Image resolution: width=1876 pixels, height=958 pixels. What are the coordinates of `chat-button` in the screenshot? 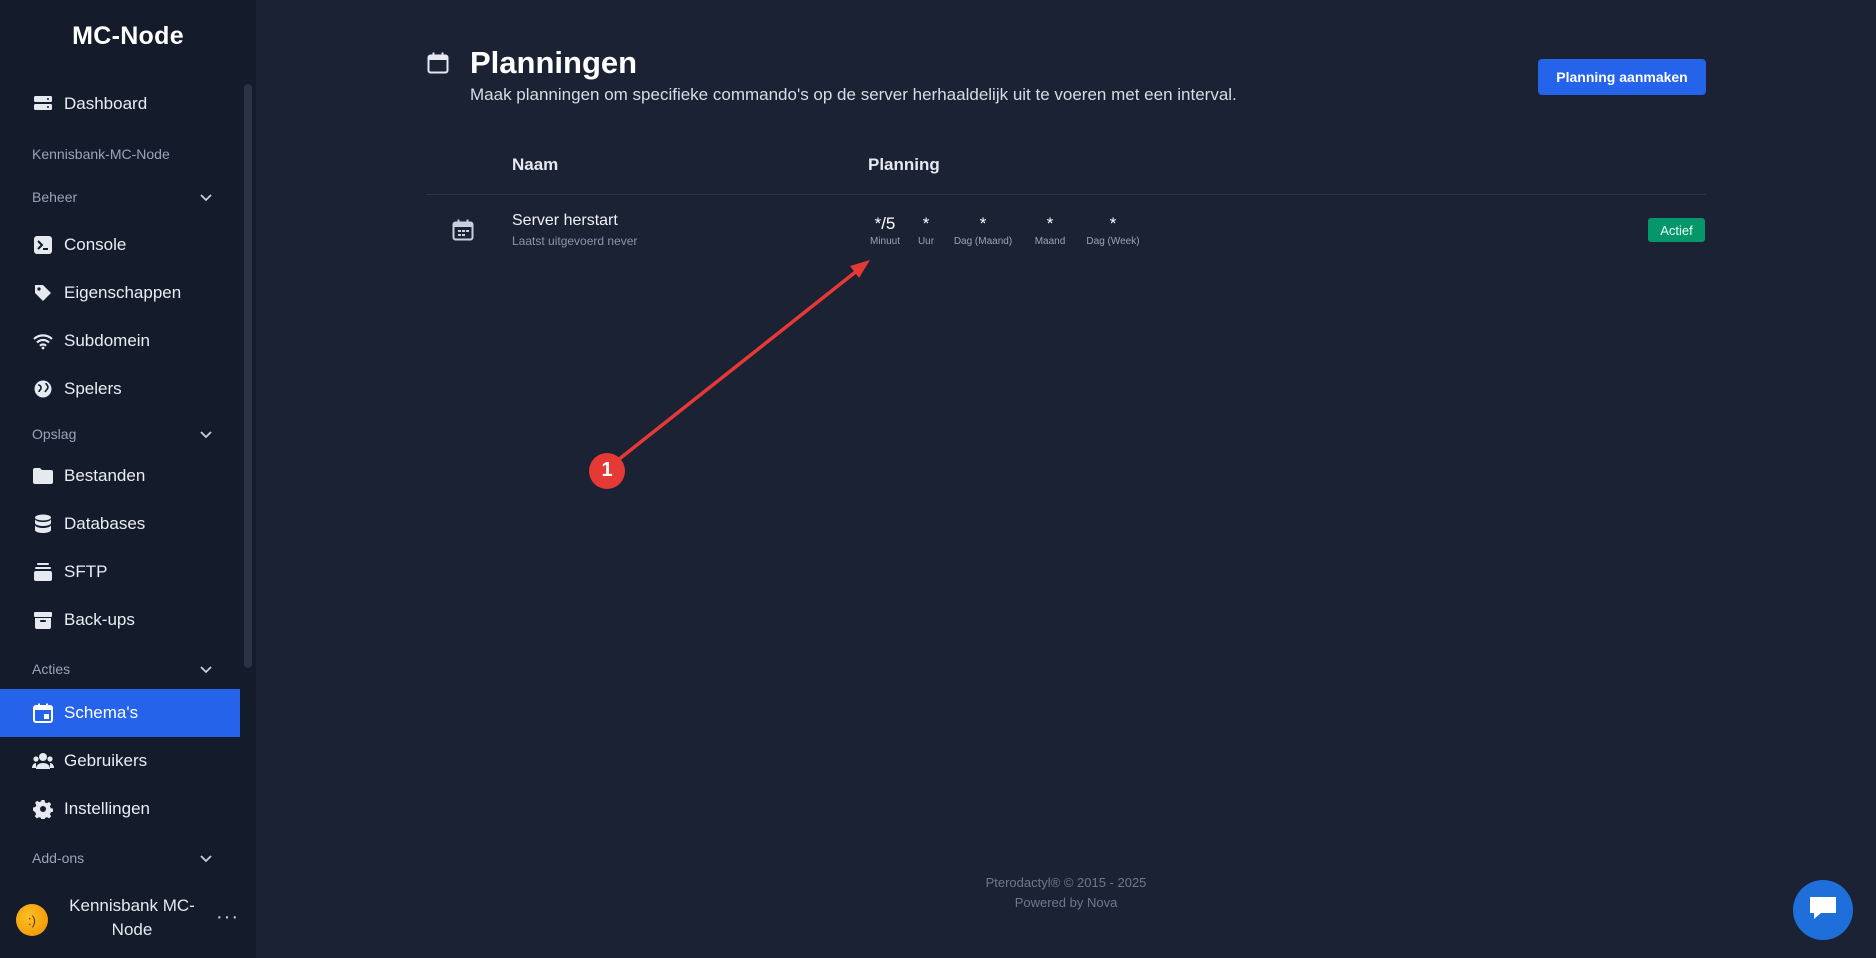 It's located at (1823, 910).